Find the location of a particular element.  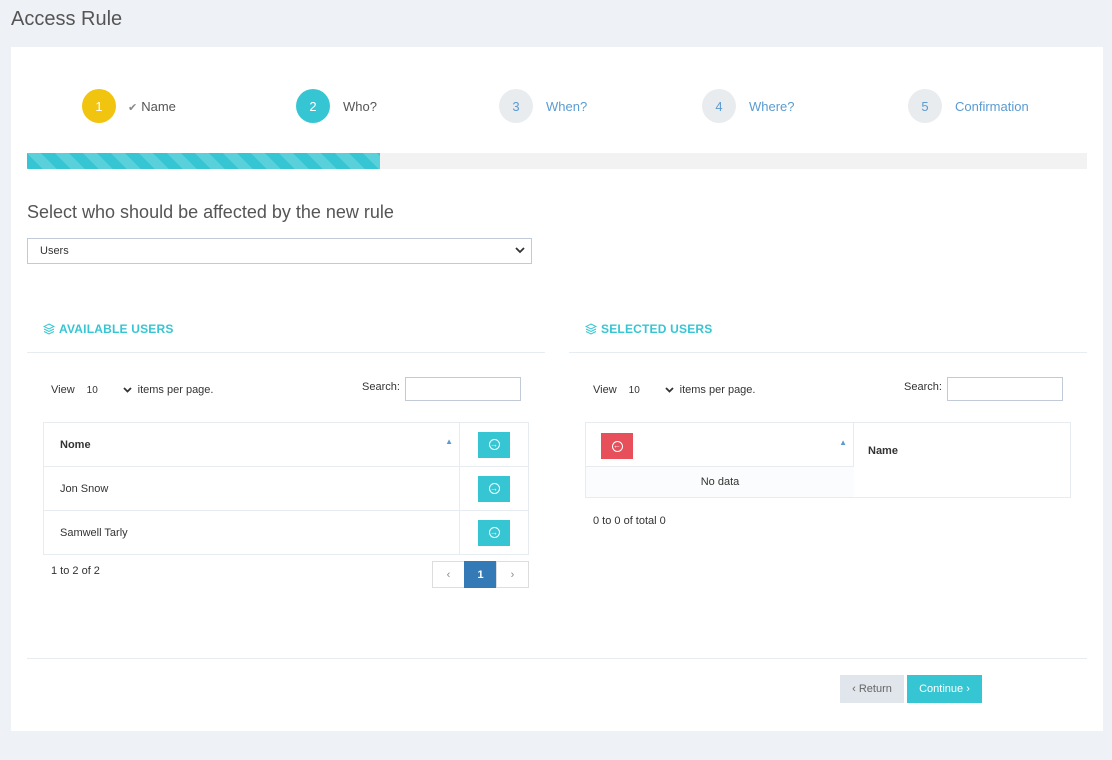

add-all-button: → is located at coordinates (494, 444).